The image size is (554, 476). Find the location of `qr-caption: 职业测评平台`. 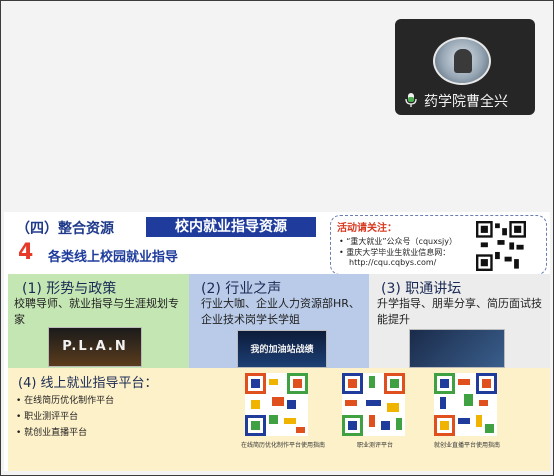

qr-caption: 职业测评平台 is located at coordinates (375, 445).